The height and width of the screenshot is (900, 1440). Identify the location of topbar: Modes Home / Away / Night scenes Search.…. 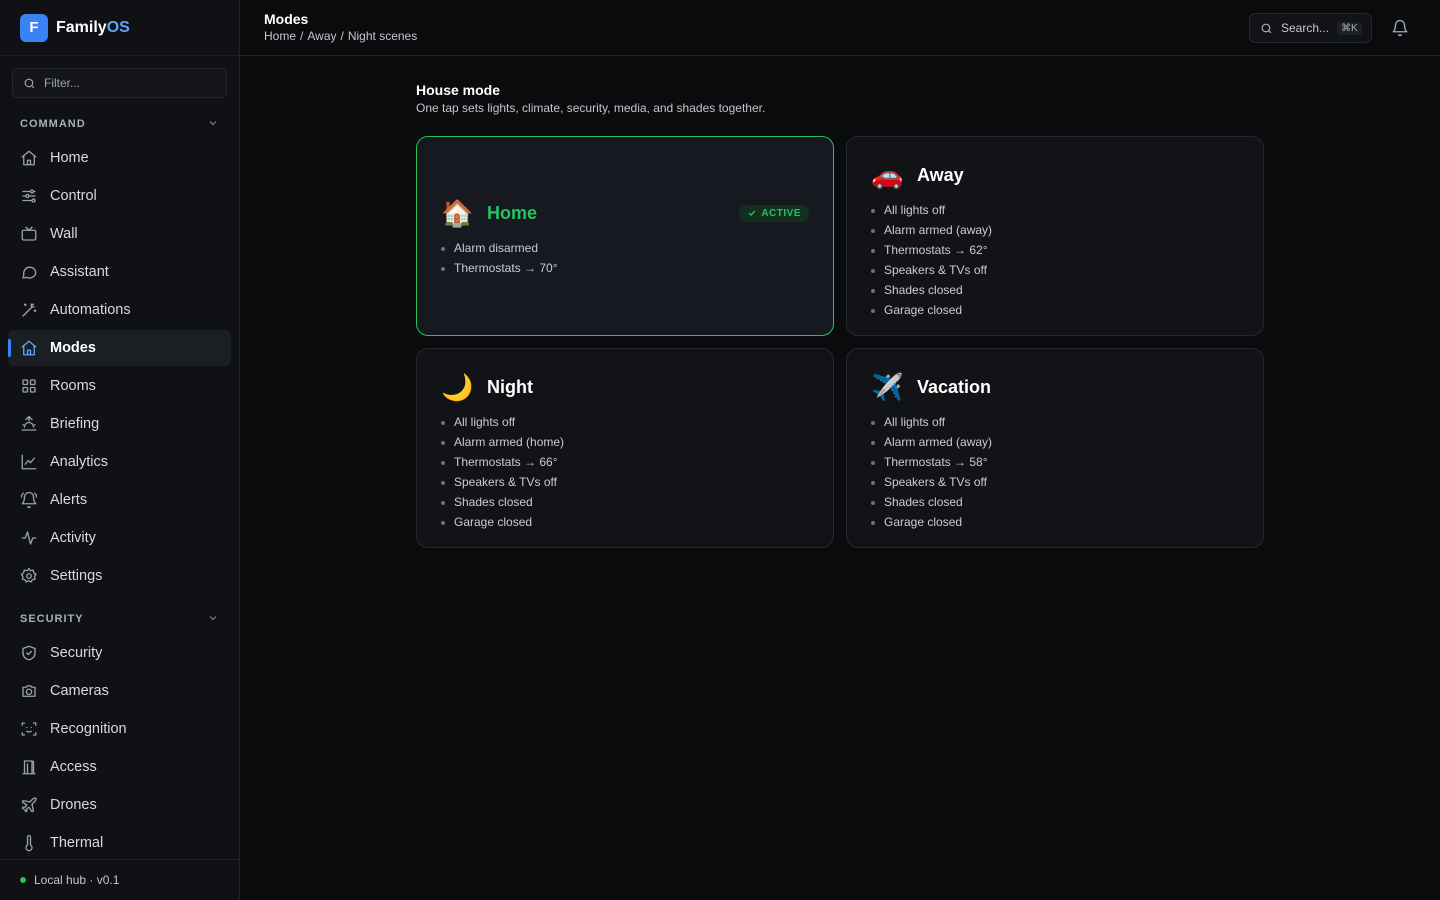
(840, 28).